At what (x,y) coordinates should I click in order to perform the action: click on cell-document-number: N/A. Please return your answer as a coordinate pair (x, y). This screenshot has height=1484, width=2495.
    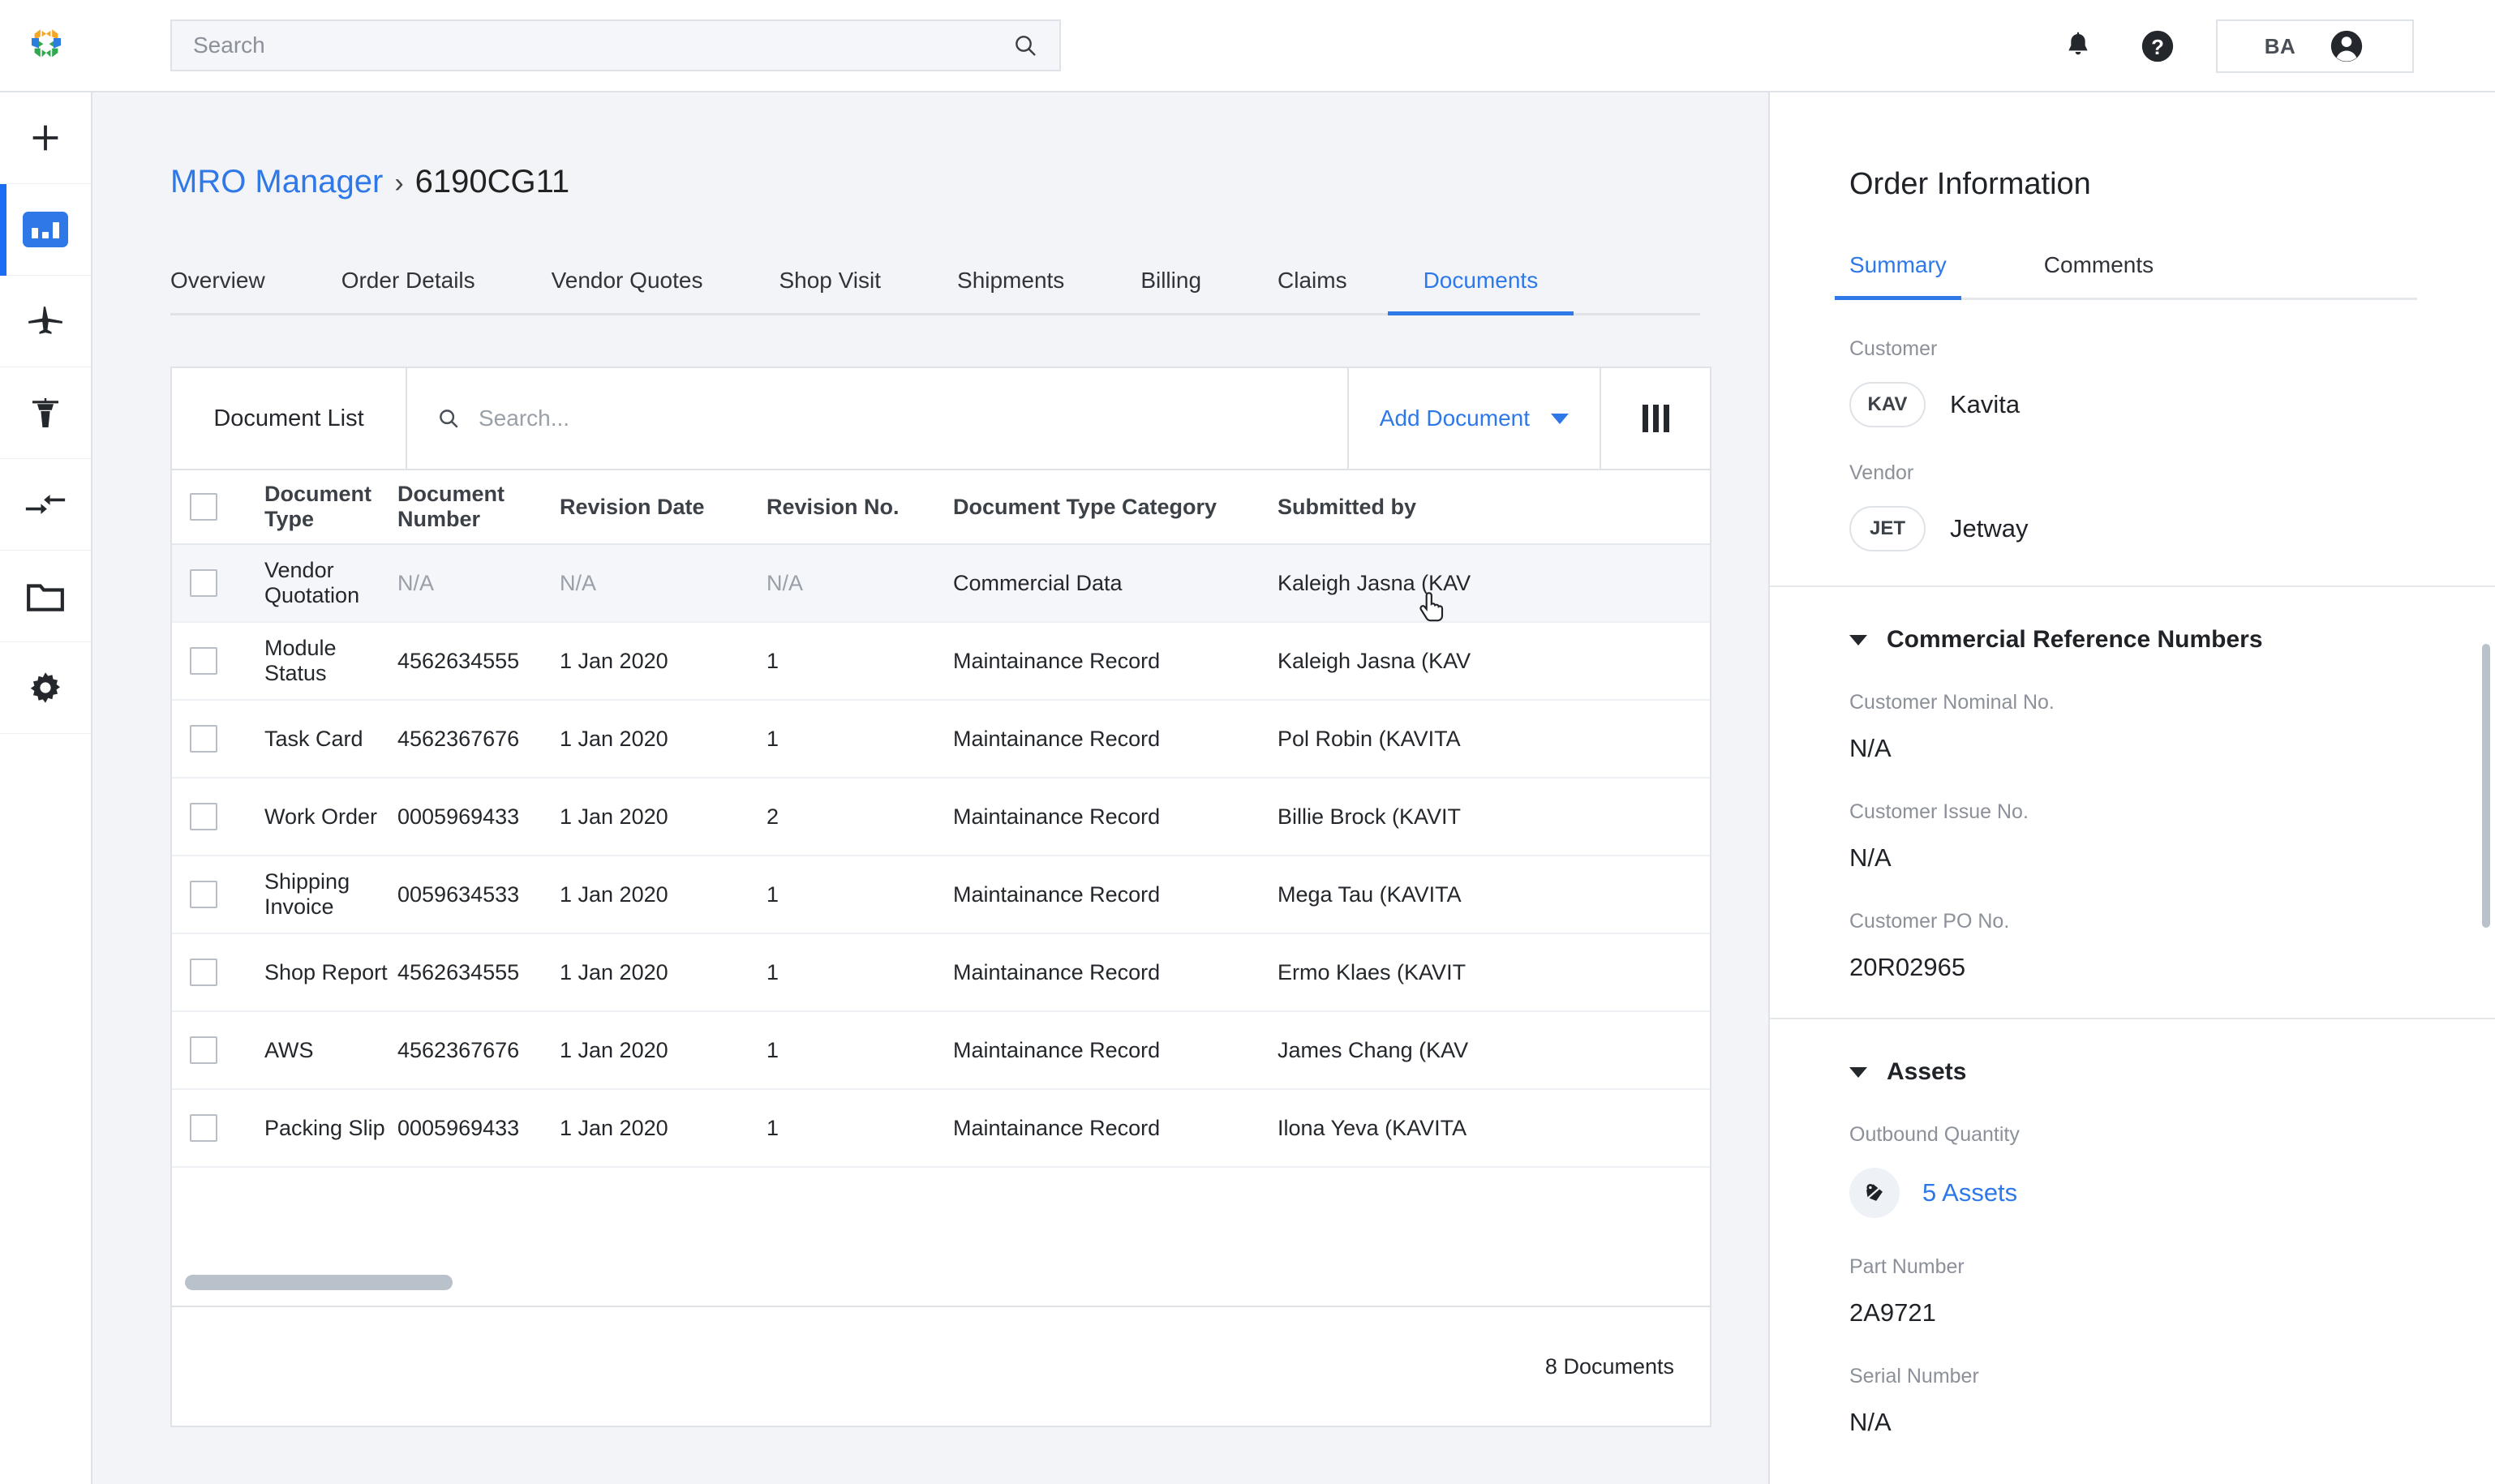
    Looking at the image, I should click on (416, 582).